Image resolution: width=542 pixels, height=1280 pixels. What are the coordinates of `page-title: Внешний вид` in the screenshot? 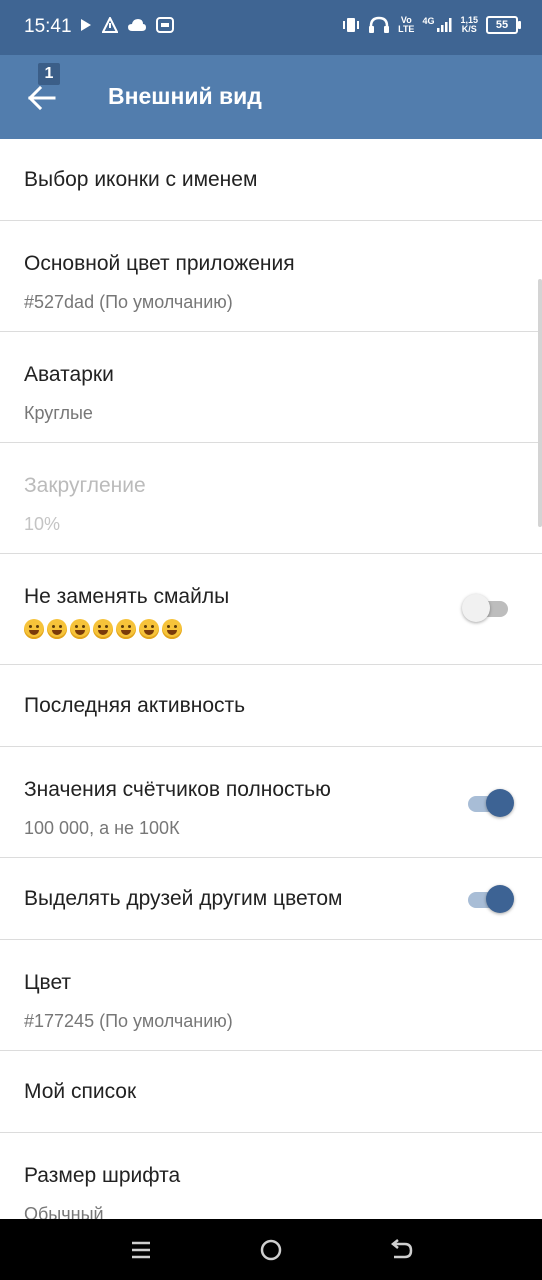 It's located at (185, 96).